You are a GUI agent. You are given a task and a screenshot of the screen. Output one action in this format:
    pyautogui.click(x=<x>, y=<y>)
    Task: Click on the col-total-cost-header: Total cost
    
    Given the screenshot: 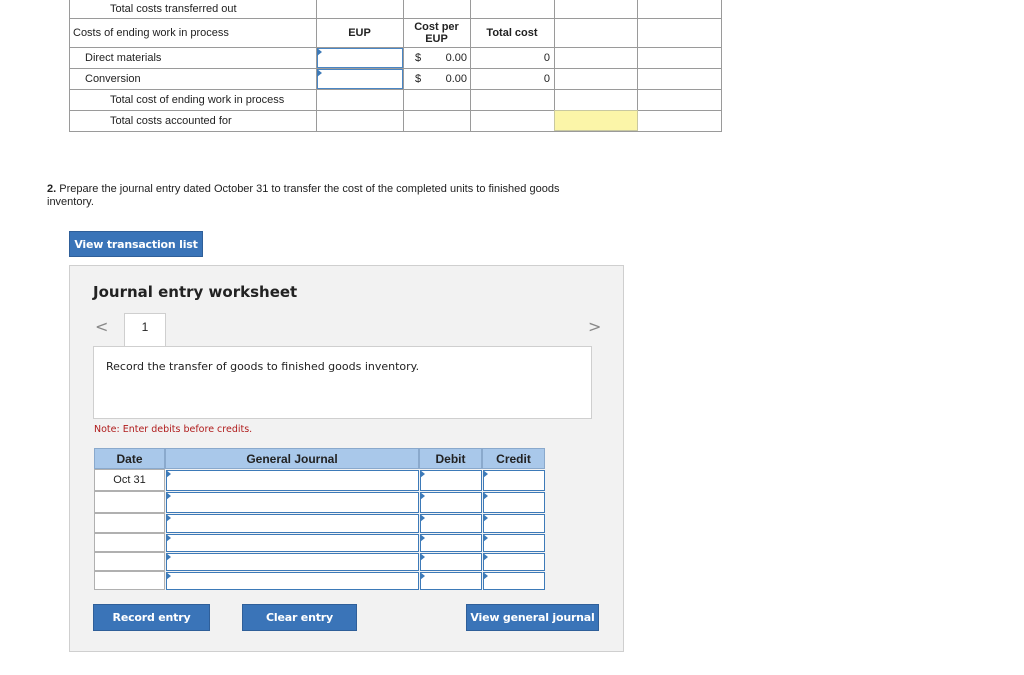 What is the action you would take?
    pyautogui.click(x=512, y=32)
    